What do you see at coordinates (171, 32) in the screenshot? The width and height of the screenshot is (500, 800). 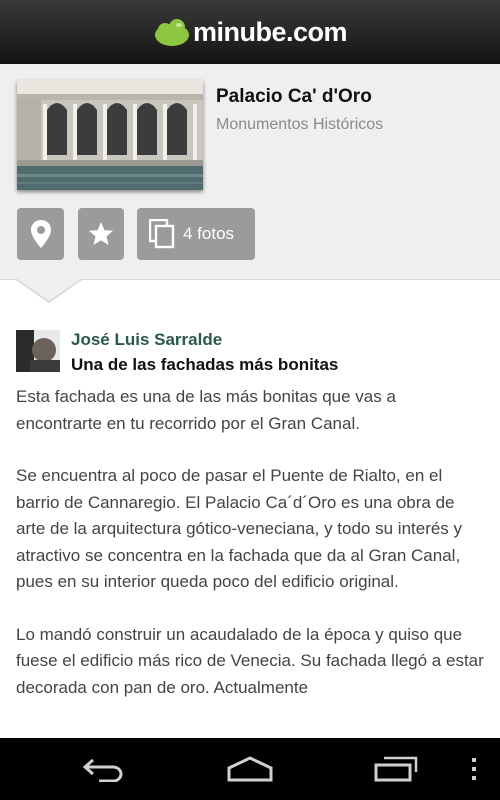 I see `cloud-logo-icon` at bounding box center [171, 32].